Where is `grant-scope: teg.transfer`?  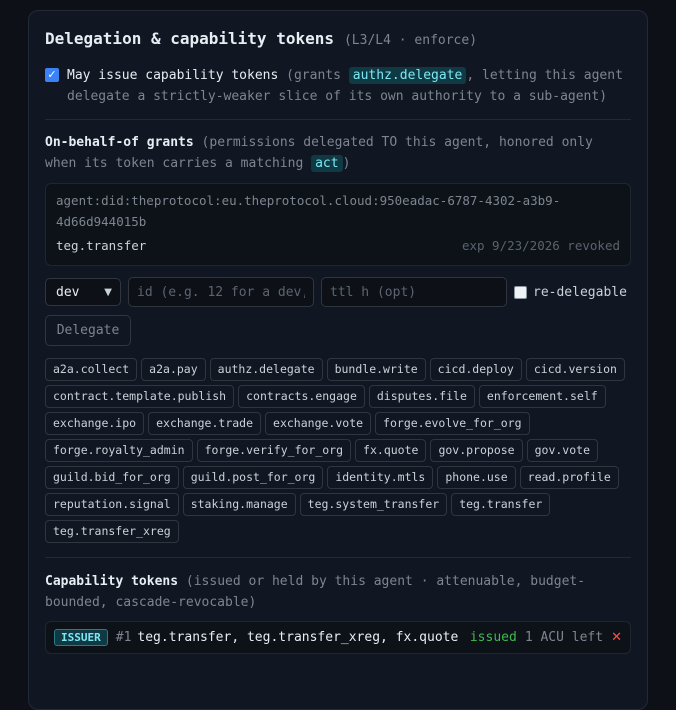
grant-scope: teg.transfer is located at coordinates (101, 245).